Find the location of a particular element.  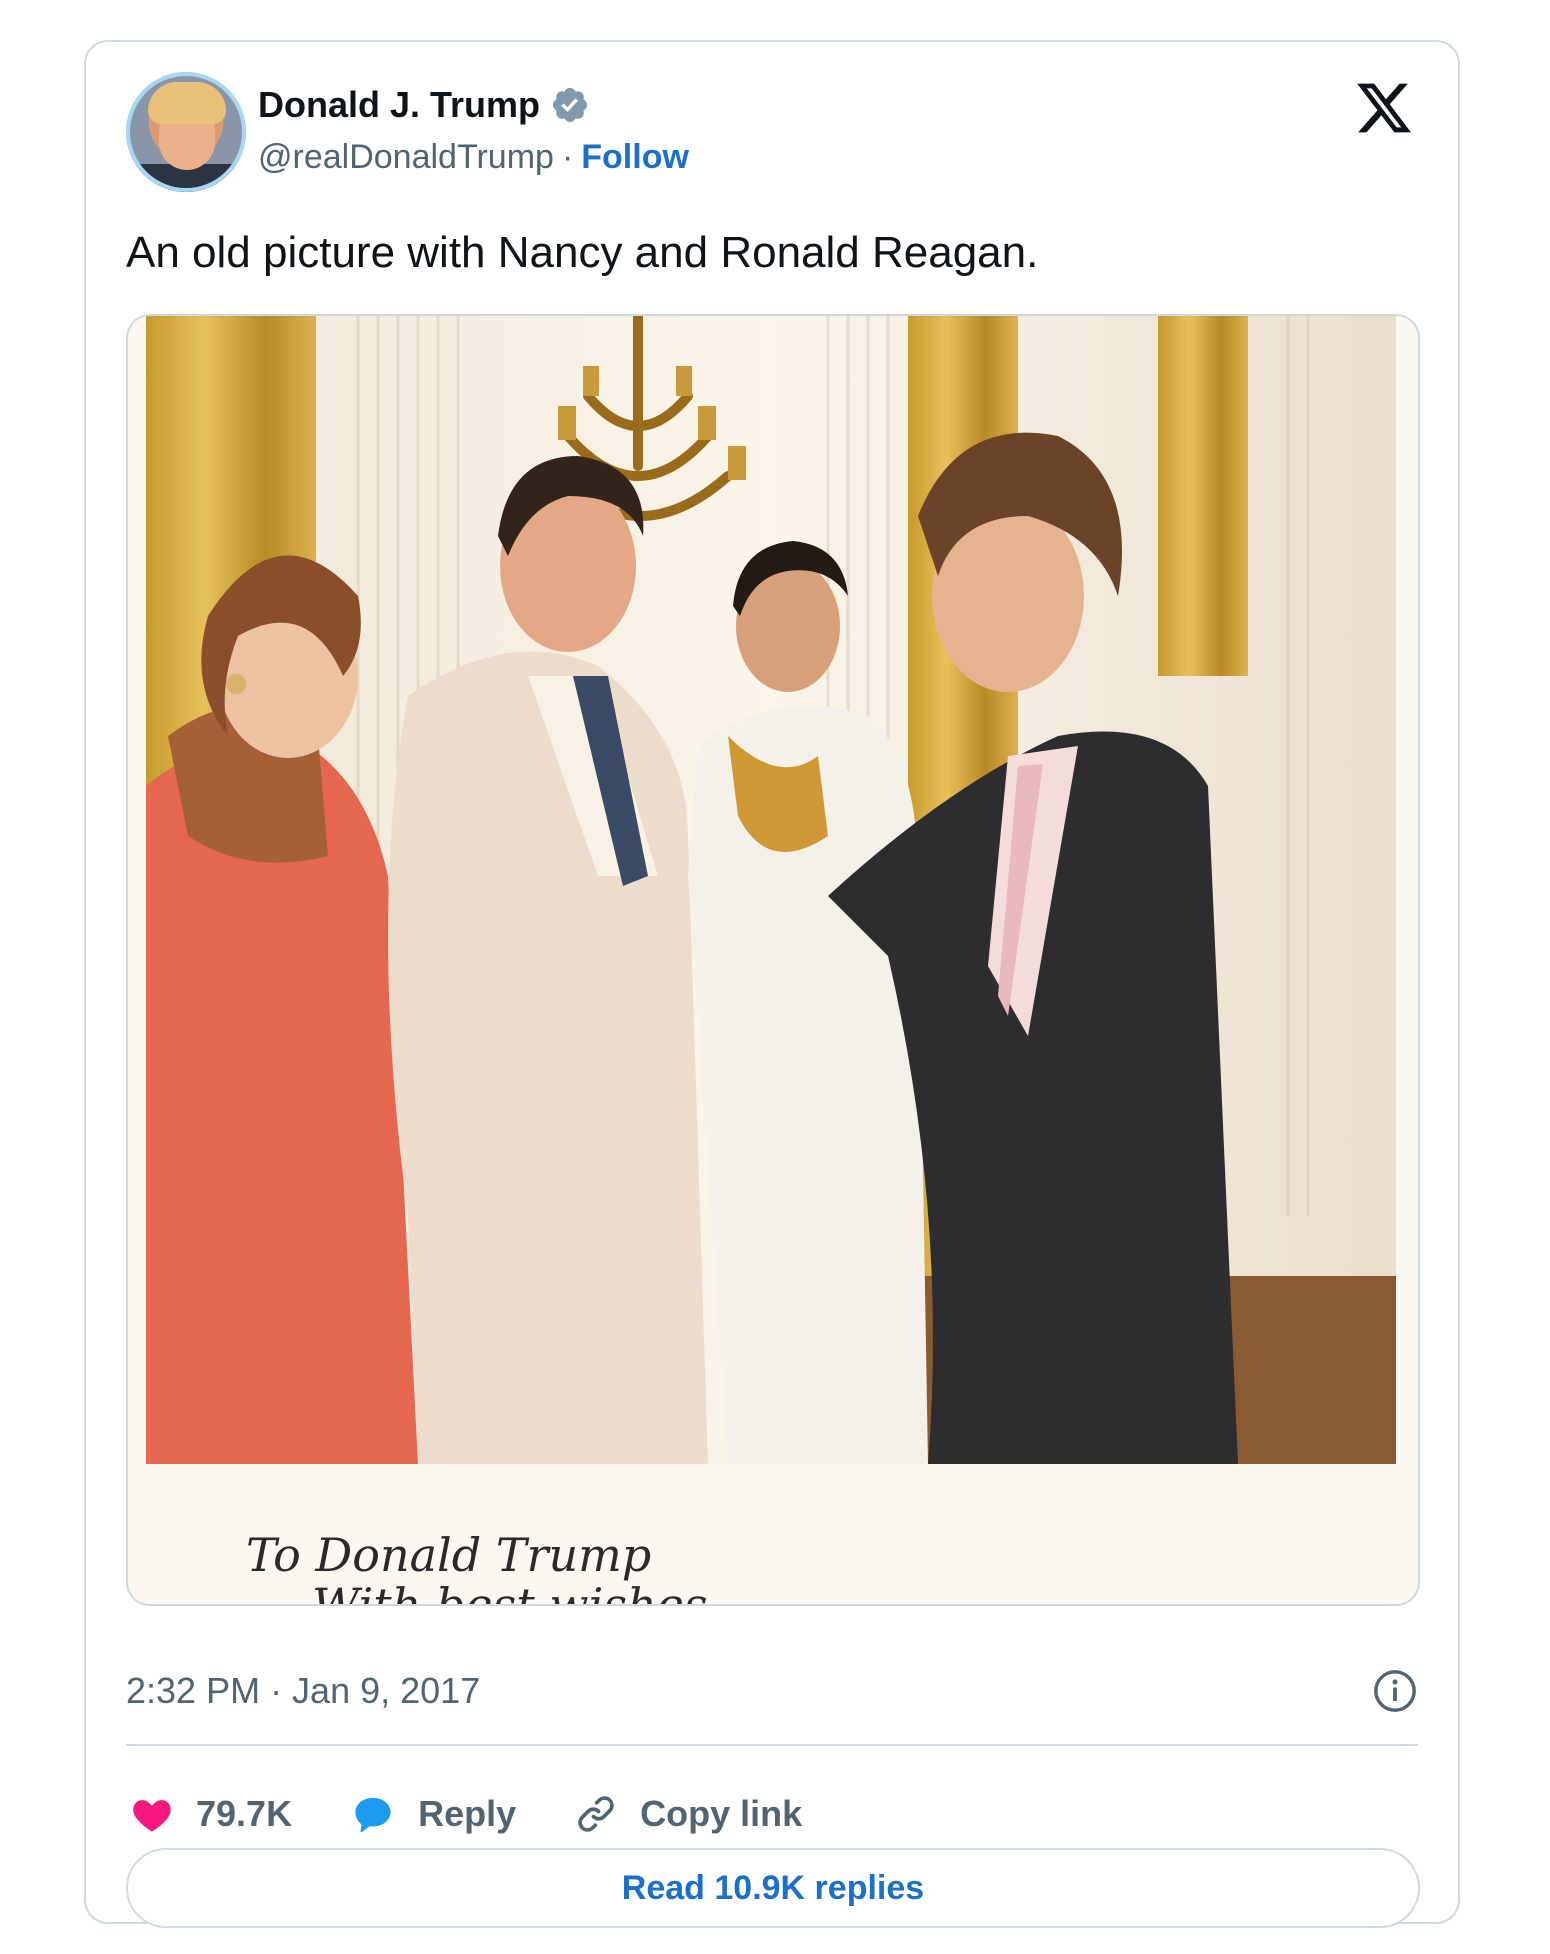

inscription-line-2: With best wishes, is located at coordinates (517, 1592).